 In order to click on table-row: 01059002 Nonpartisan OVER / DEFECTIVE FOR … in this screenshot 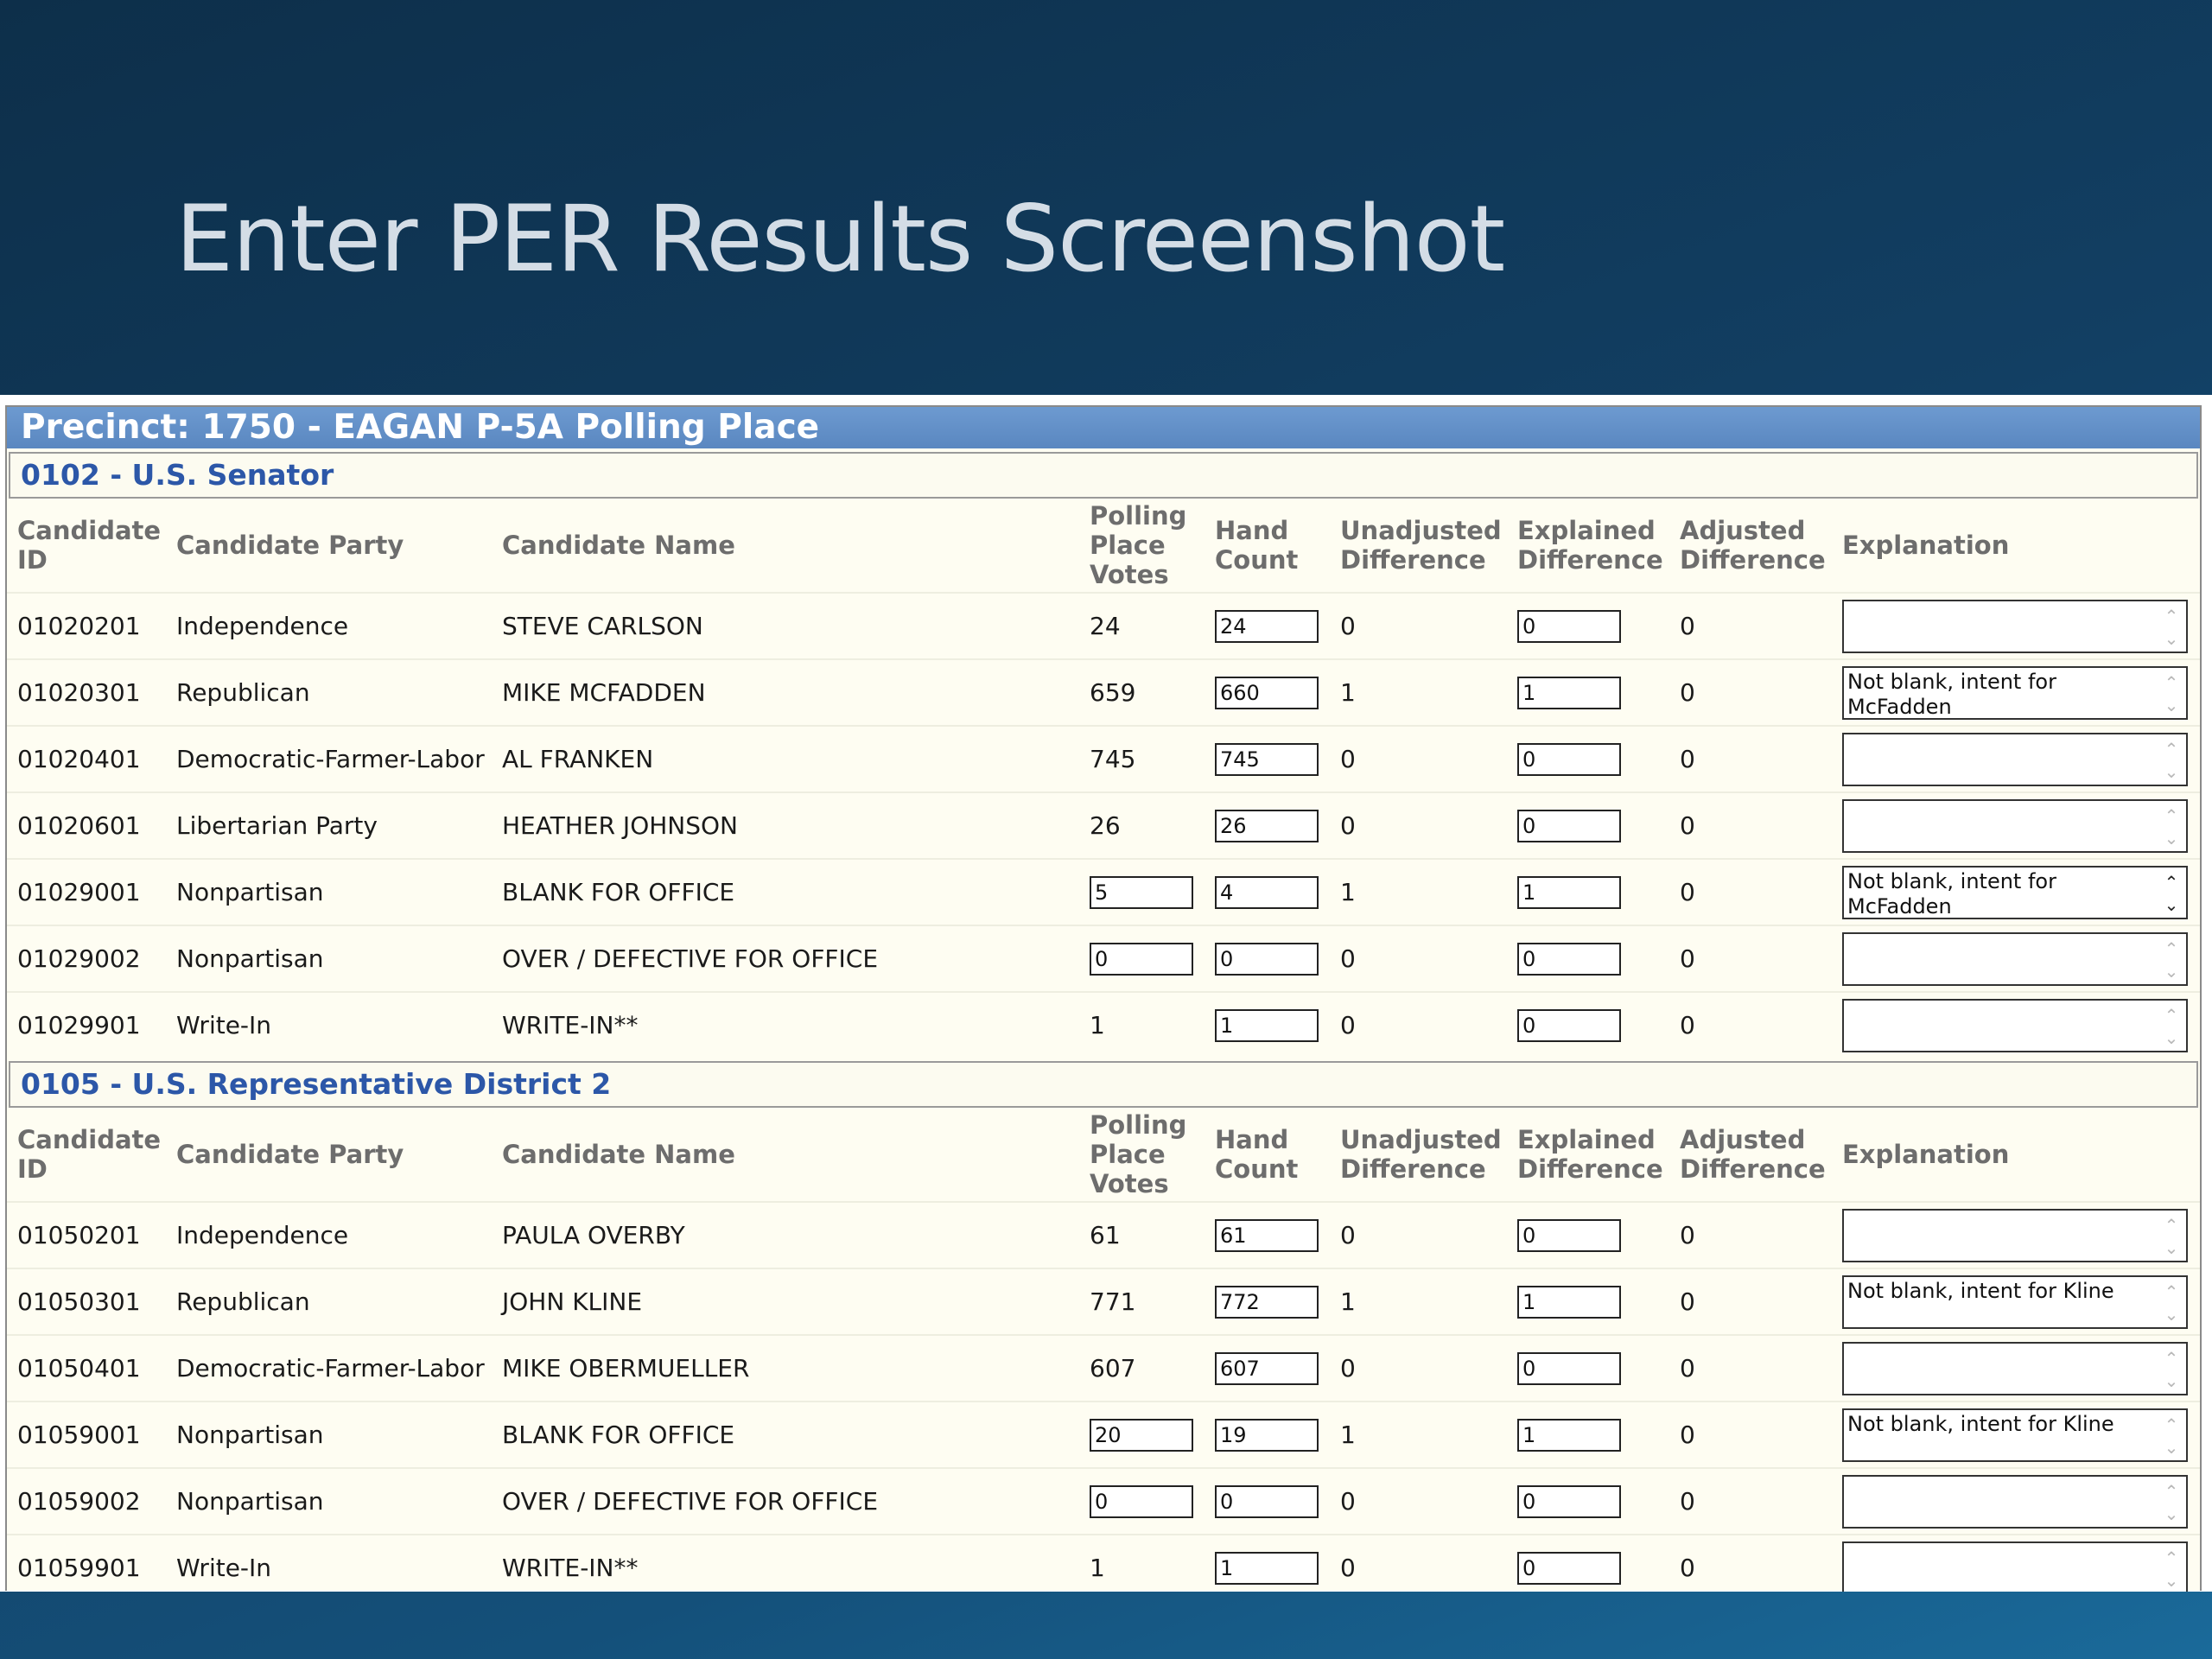, I will do `click(1103, 1501)`.